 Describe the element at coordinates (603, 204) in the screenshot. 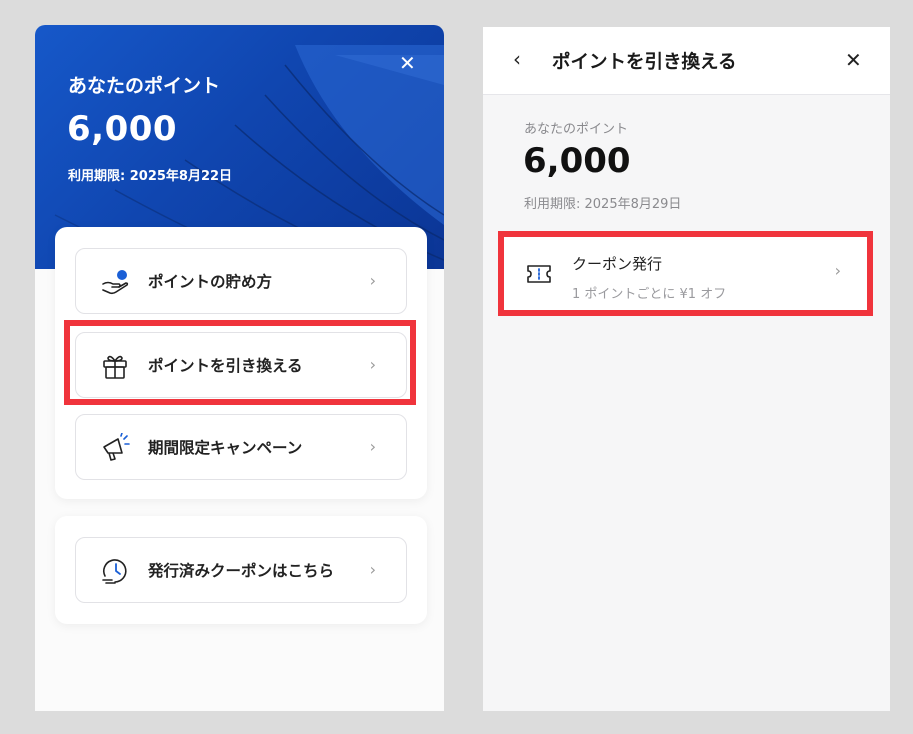

I see `points-expiry: 利用期限: 2025年8月29日` at that location.